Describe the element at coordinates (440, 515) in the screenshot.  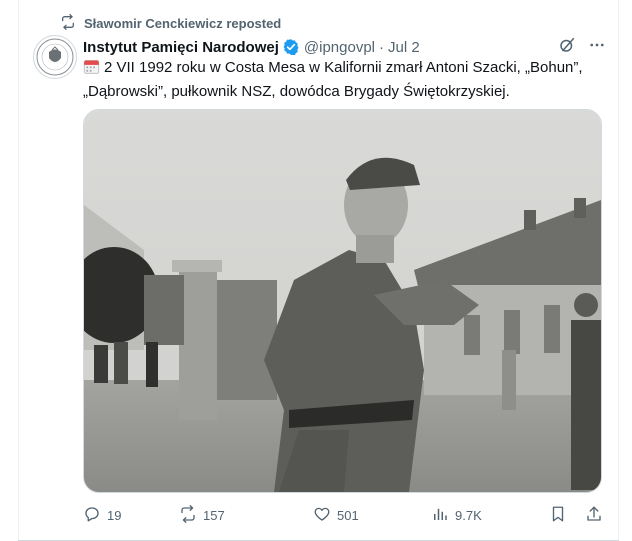
I see `analytics-icon` at that location.